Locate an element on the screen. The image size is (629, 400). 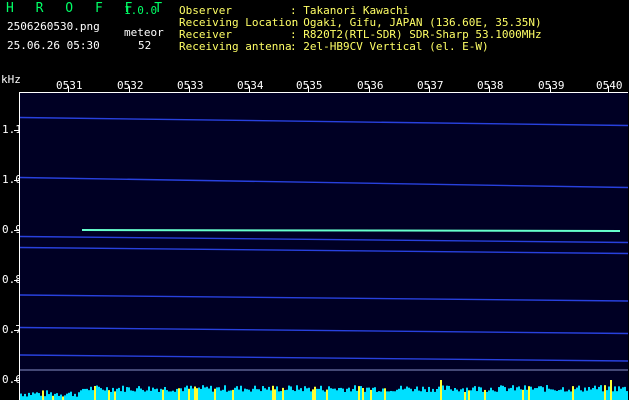
meteor-label: meteor is located at coordinates (144, 32).